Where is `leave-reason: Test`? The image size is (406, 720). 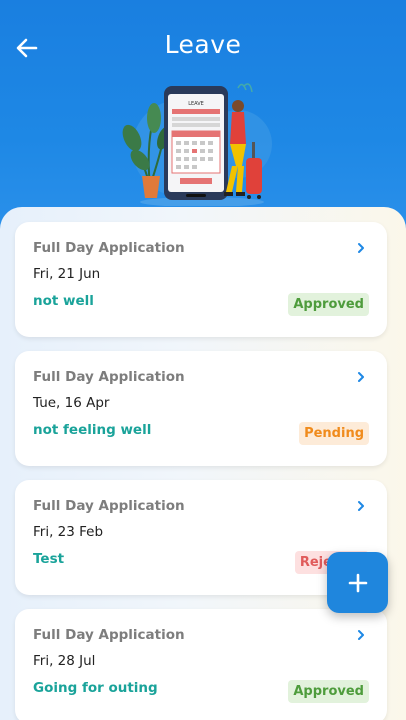
leave-reason: Test is located at coordinates (49, 559).